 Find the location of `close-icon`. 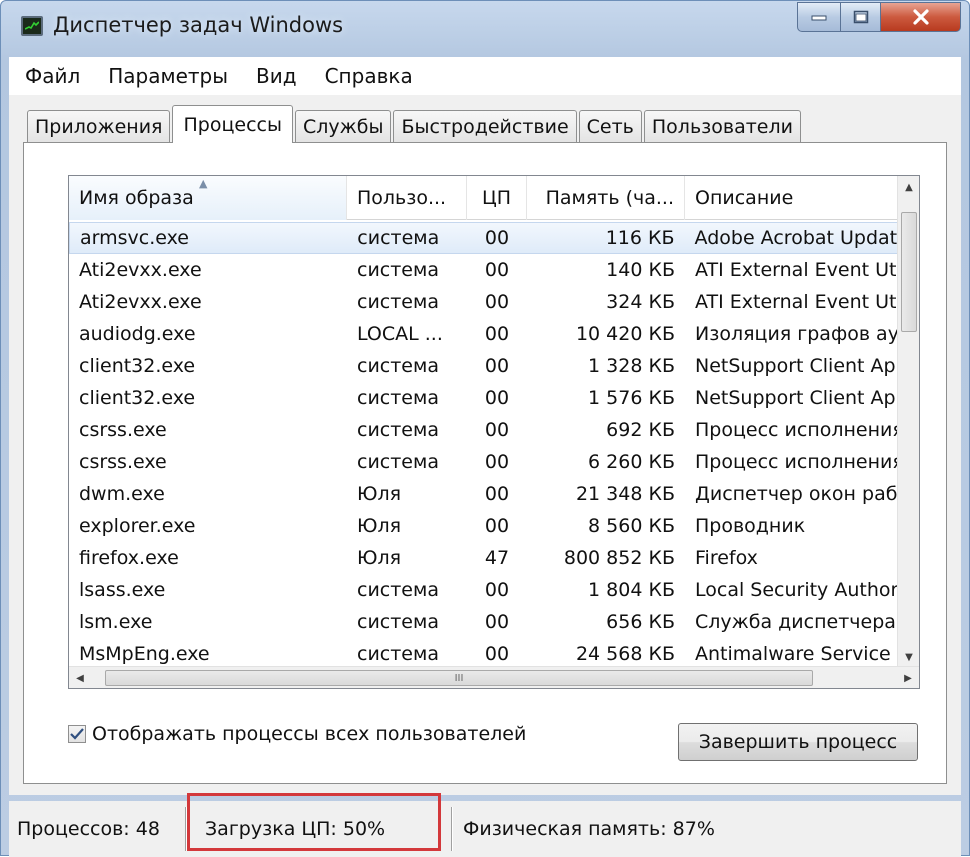

close-icon is located at coordinates (920, 17).